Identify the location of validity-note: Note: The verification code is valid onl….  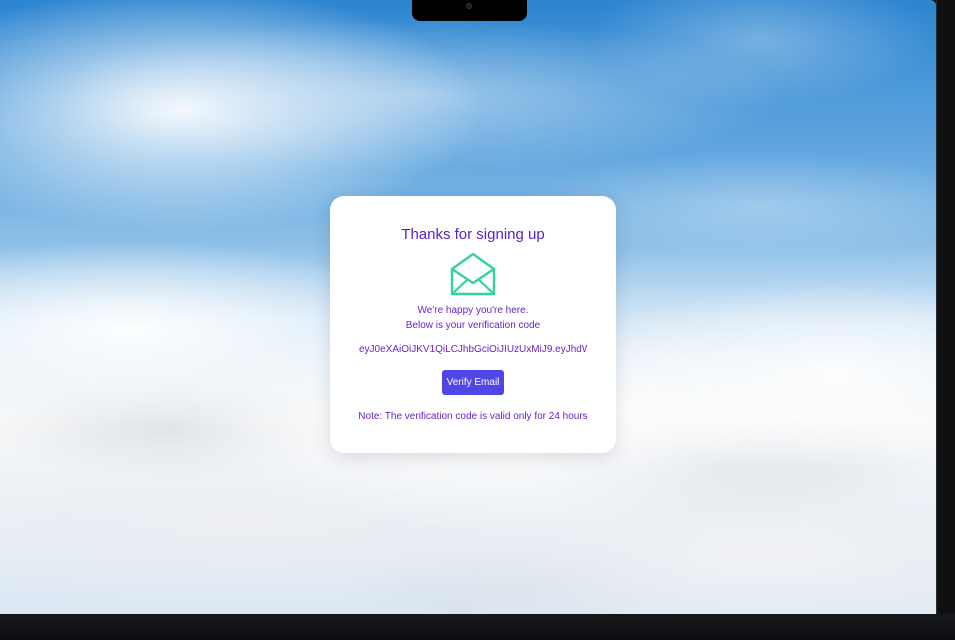
(473, 416).